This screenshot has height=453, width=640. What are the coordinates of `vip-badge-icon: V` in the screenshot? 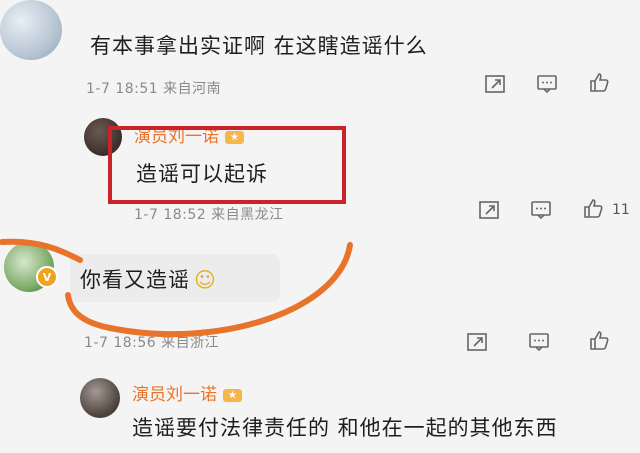 It's located at (47, 277).